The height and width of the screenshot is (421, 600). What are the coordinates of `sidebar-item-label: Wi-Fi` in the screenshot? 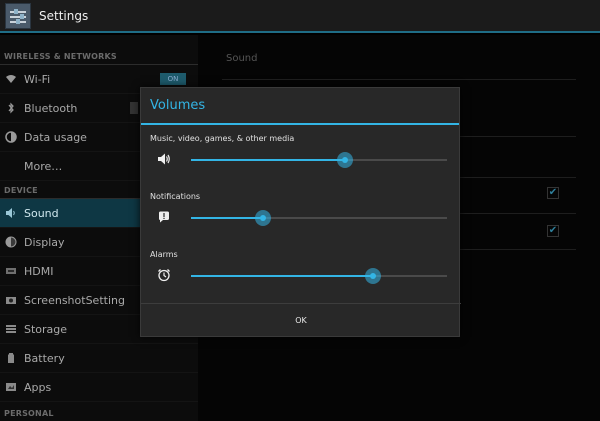 It's located at (37, 79).